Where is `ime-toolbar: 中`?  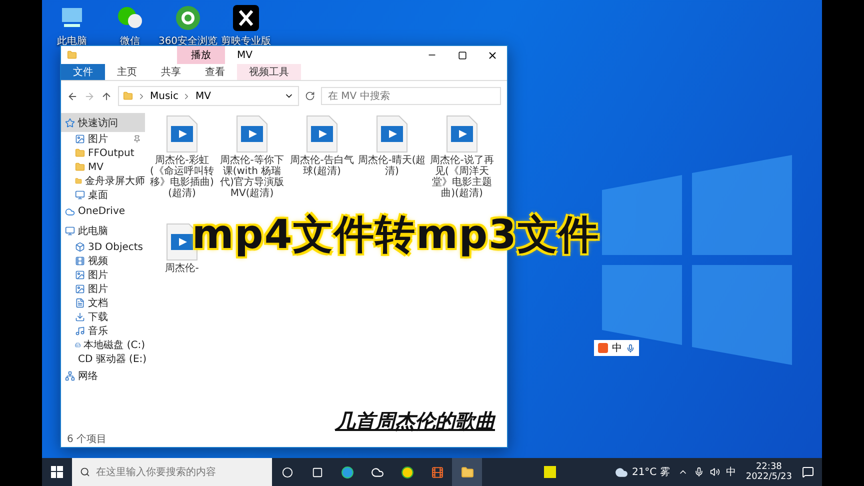
ime-toolbar: 中 is located at coordinates (616, 348).